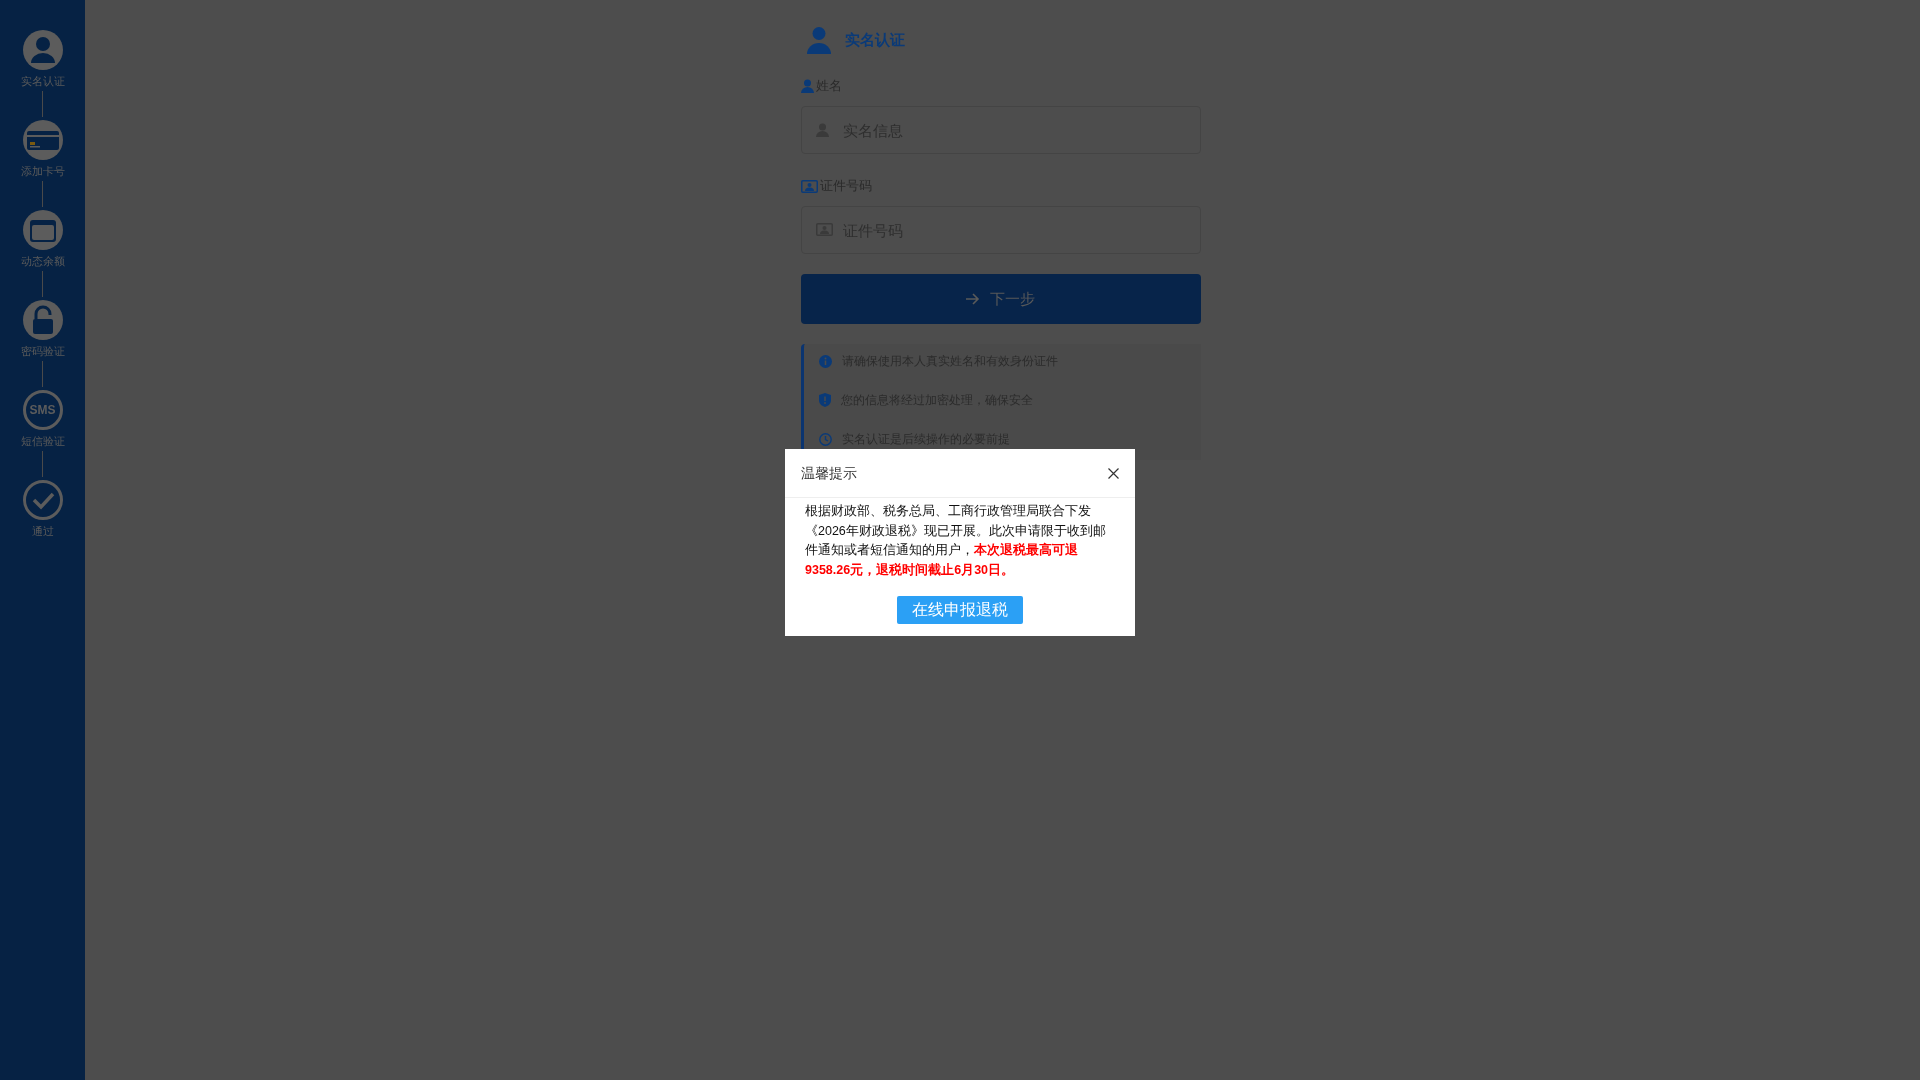 The height and width of the screenshot is (1080, 1920). Describe the element at coordinates (42, 531) in the screenshot. I see `step-label: 通过` at that location.